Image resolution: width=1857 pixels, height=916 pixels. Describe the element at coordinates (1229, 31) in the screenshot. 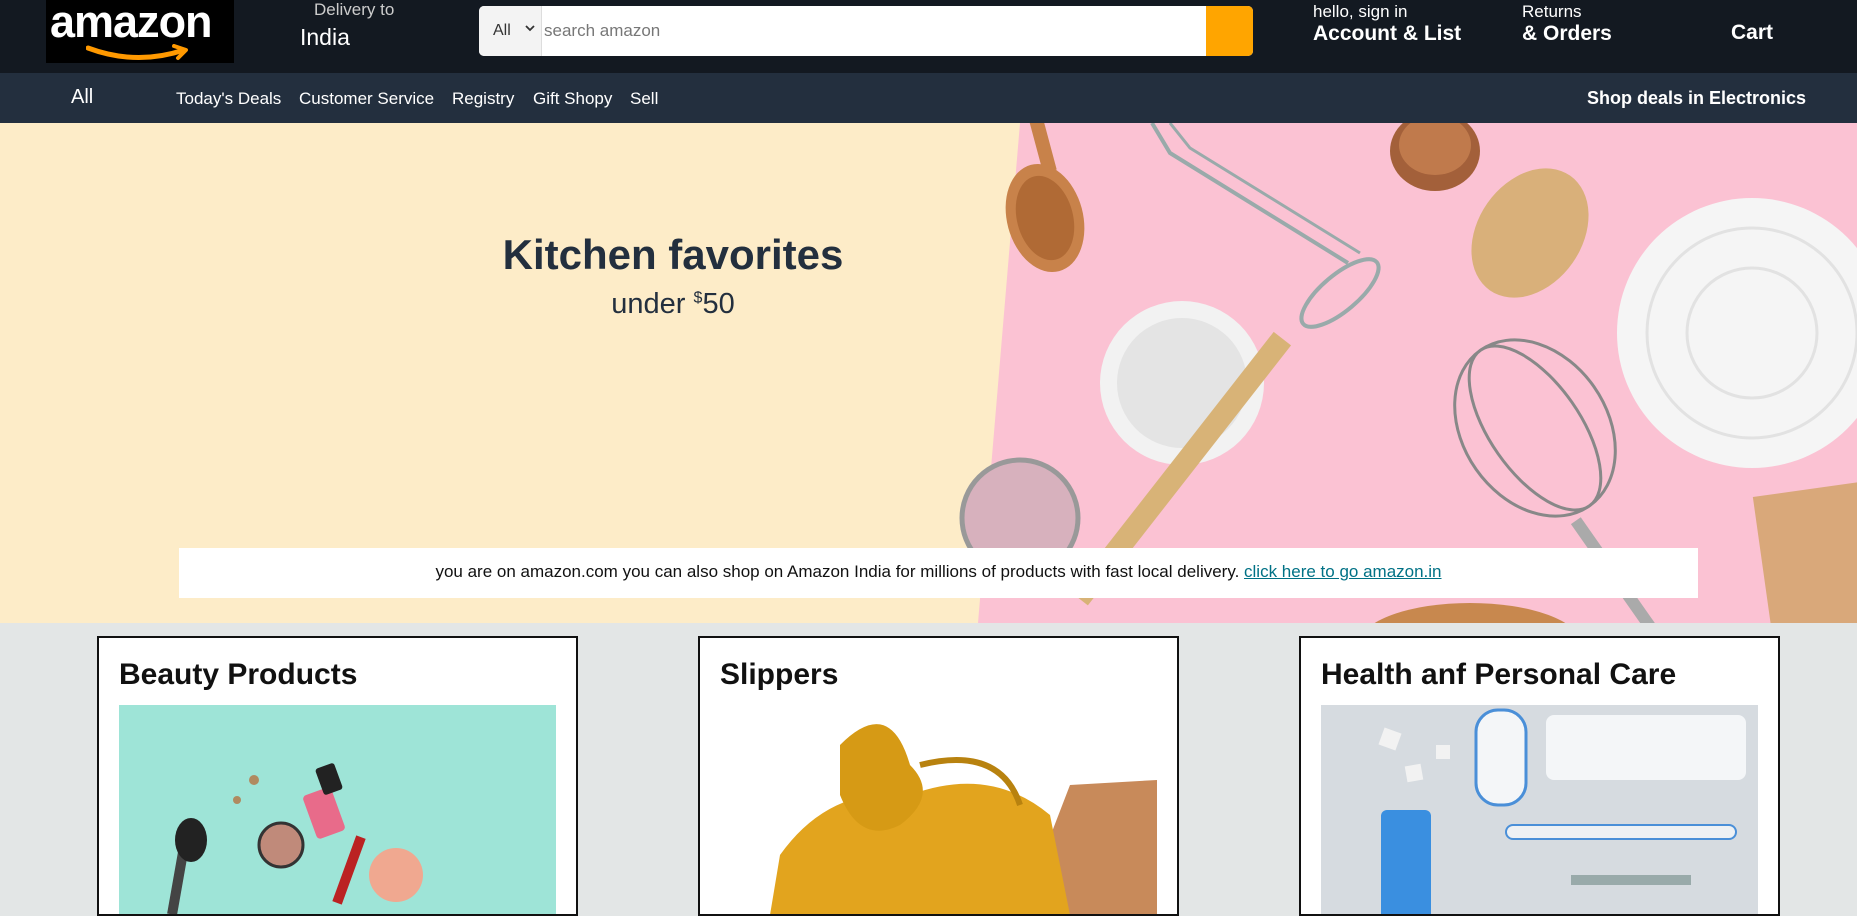

I see `search-button` at that location.